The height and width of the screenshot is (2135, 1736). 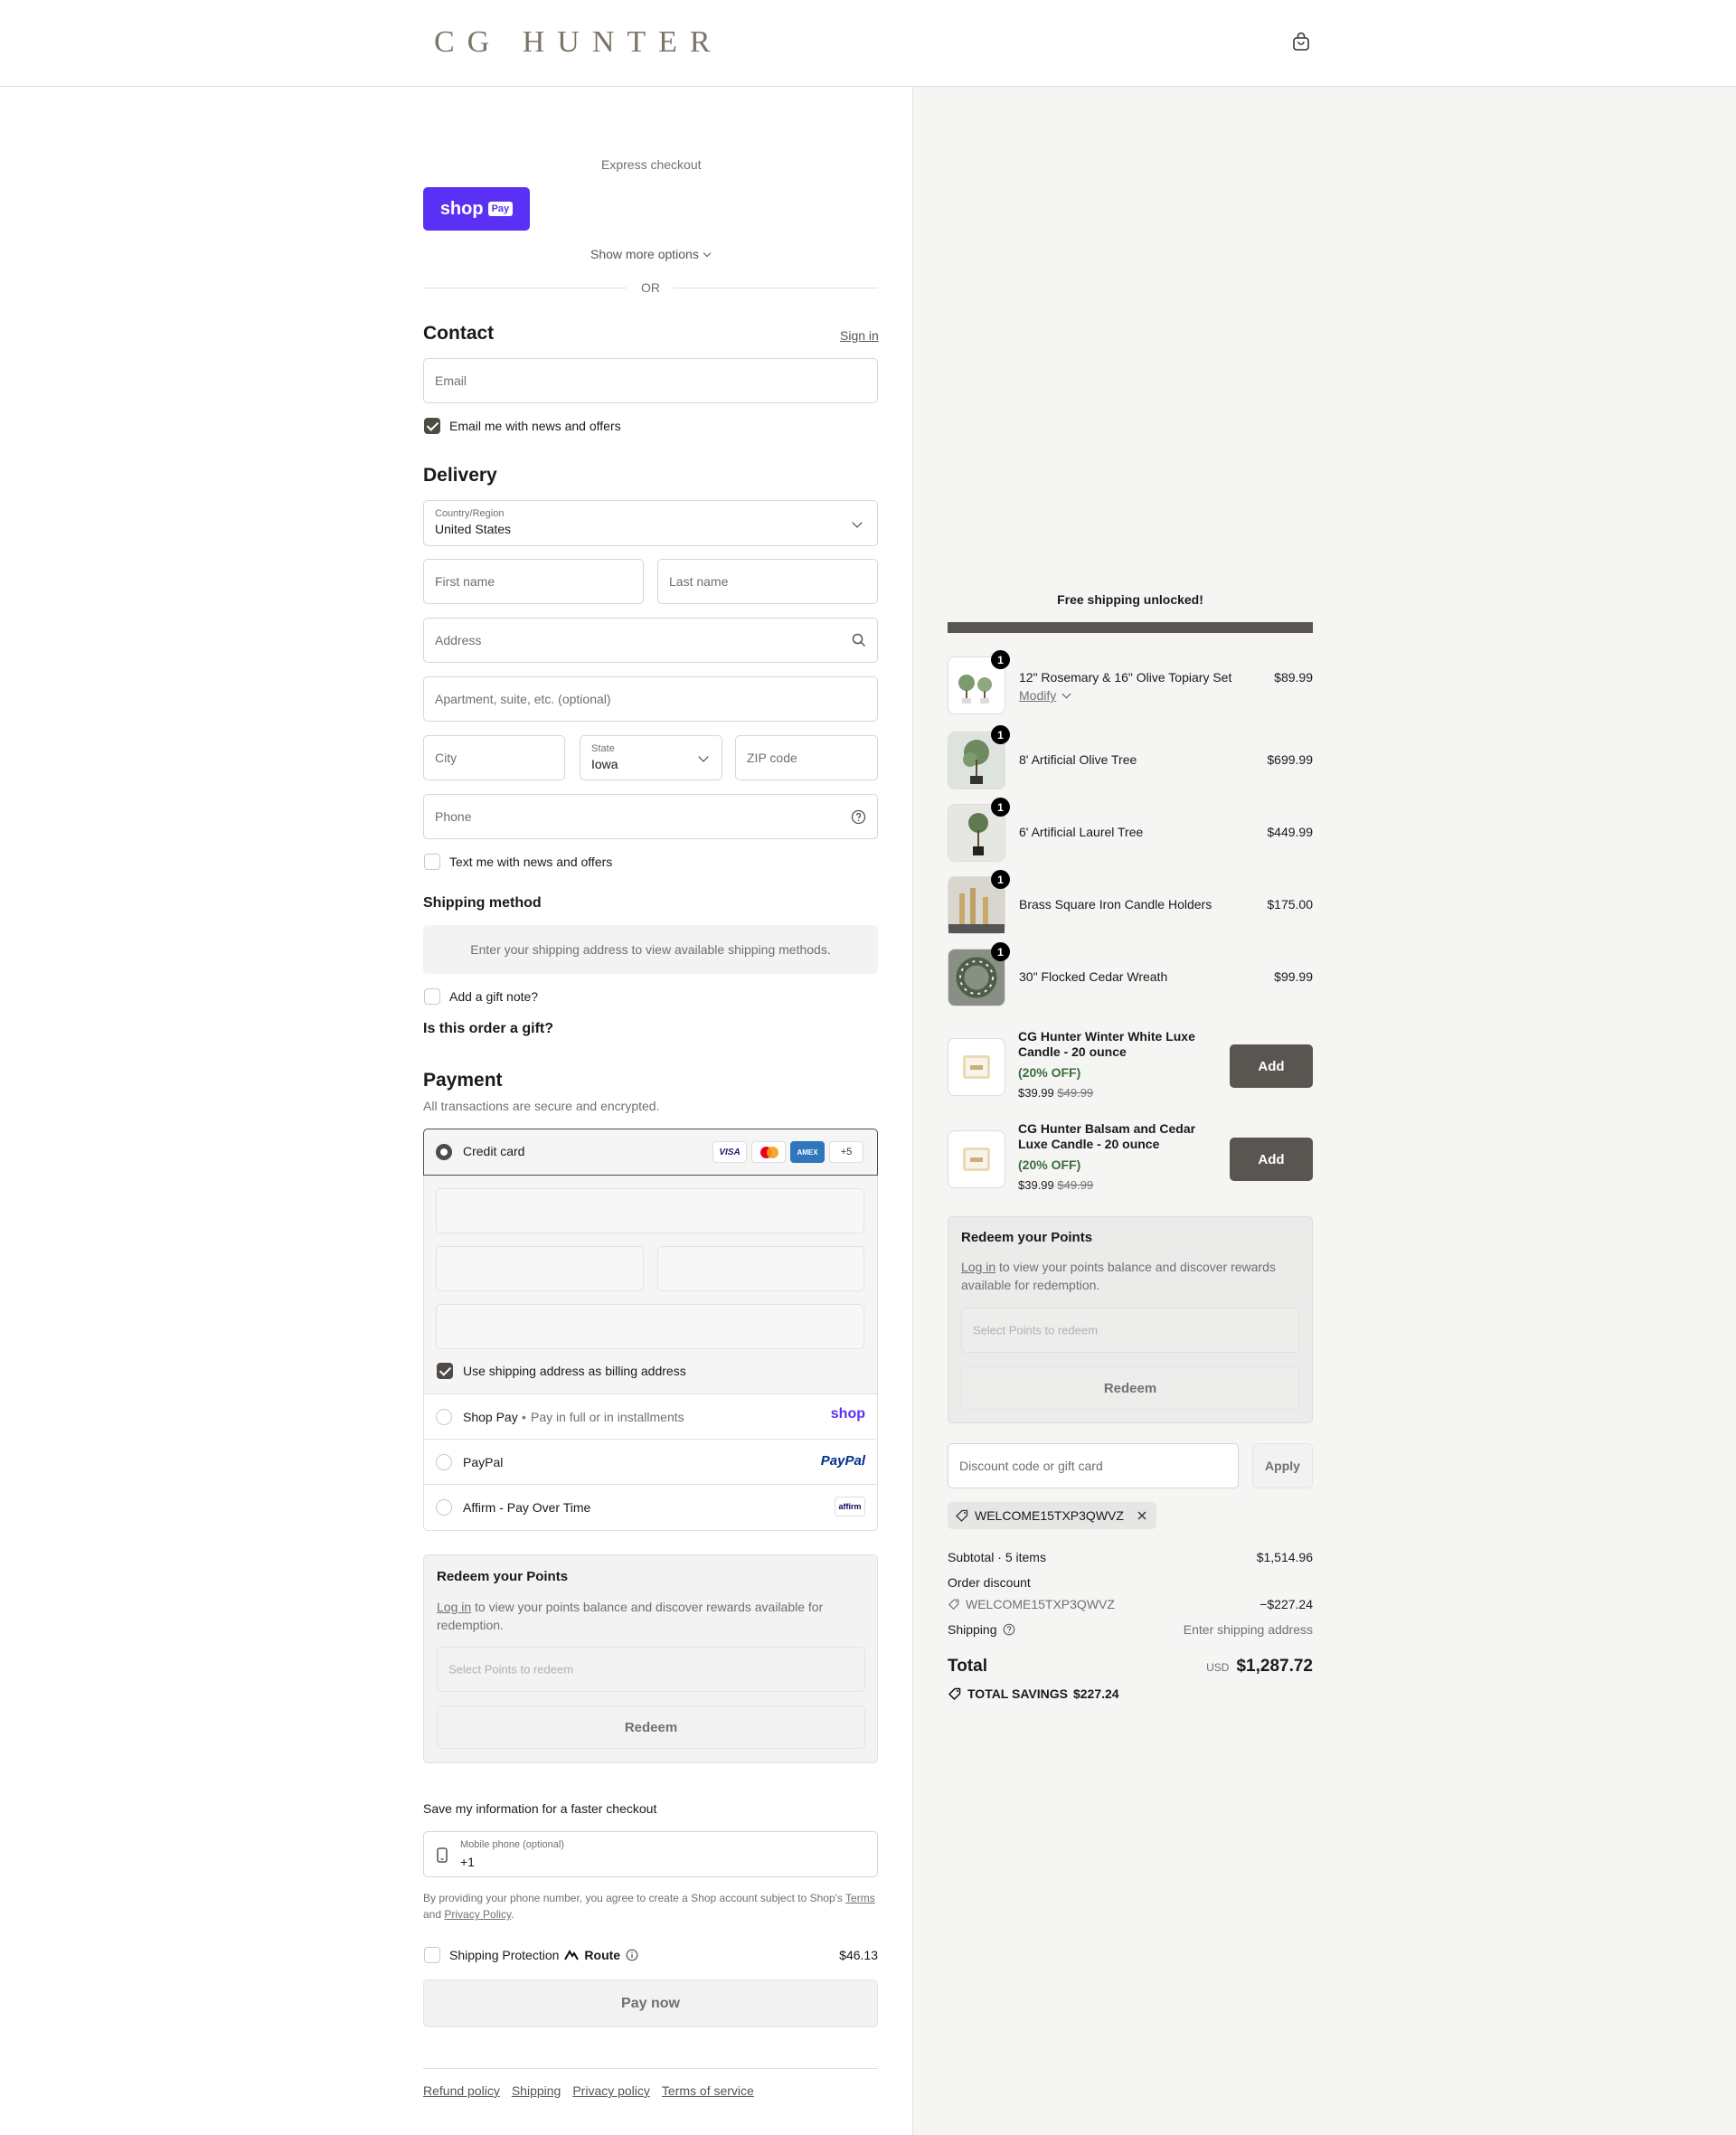 What do you see at coordinates (650, 2003) in the screenshot?
I see `pay-now-button: Pay now` at bounding box center [650, 2003].